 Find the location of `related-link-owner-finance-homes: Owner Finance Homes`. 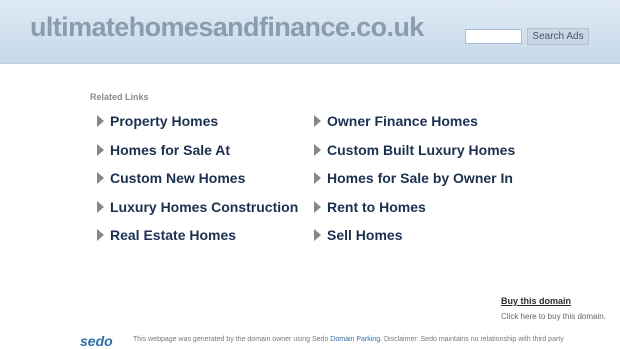

related-link-owner-finance-homes: Owner Finance Homes is located at coordinates (396, 121).